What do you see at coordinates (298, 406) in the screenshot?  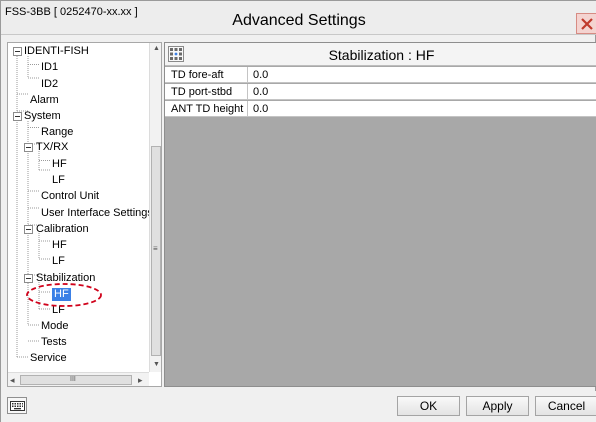 I see `dialog-footer: OK Apply Cancel` at bounding box center [298, 406].